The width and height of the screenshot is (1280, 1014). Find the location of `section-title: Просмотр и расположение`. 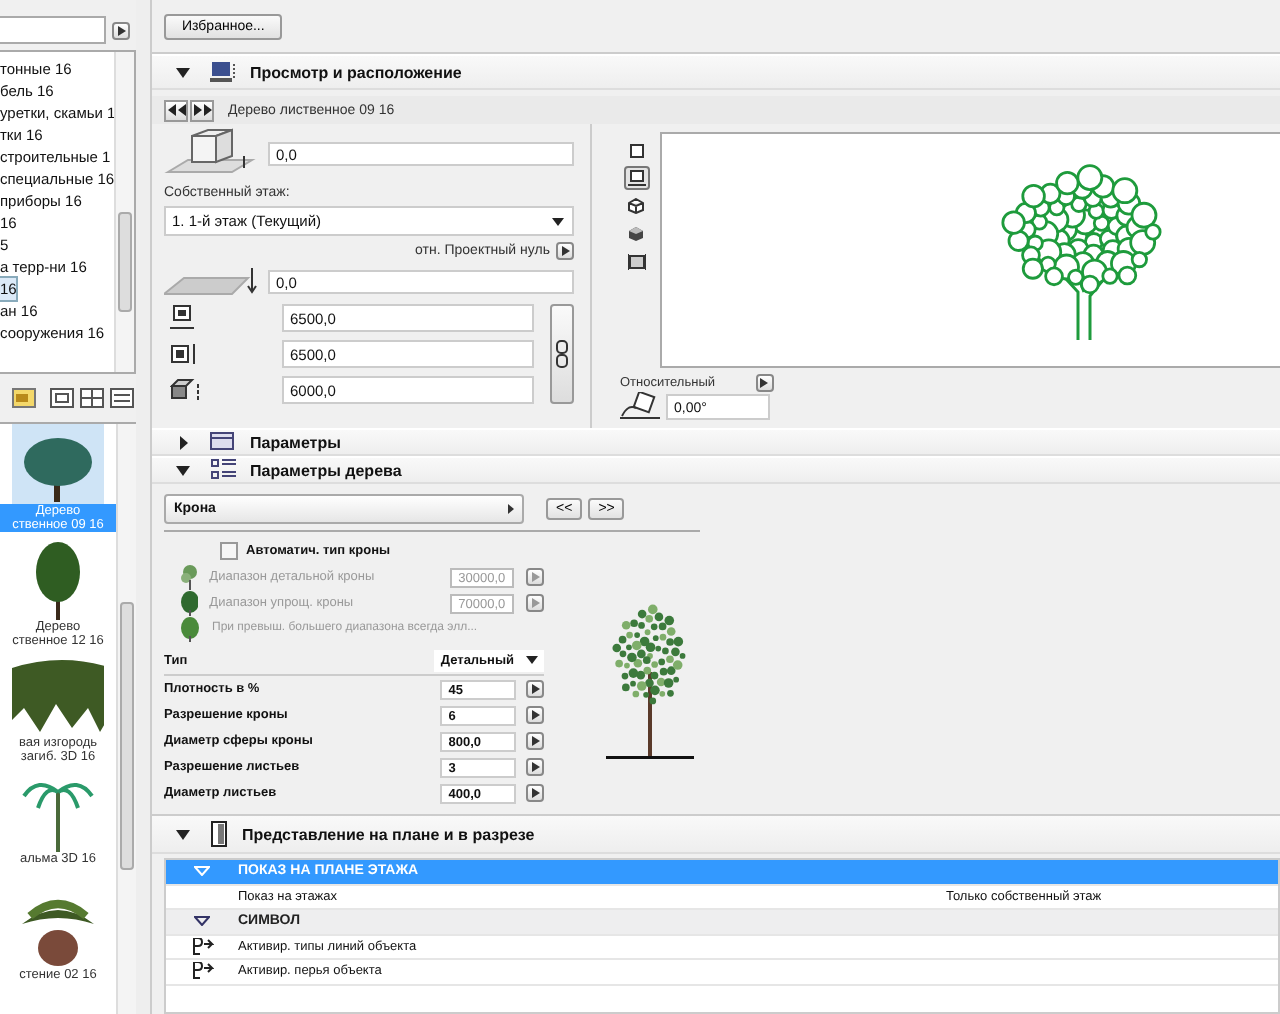

section-title: Просмотр и расположение is located at coordinates (356, 72).